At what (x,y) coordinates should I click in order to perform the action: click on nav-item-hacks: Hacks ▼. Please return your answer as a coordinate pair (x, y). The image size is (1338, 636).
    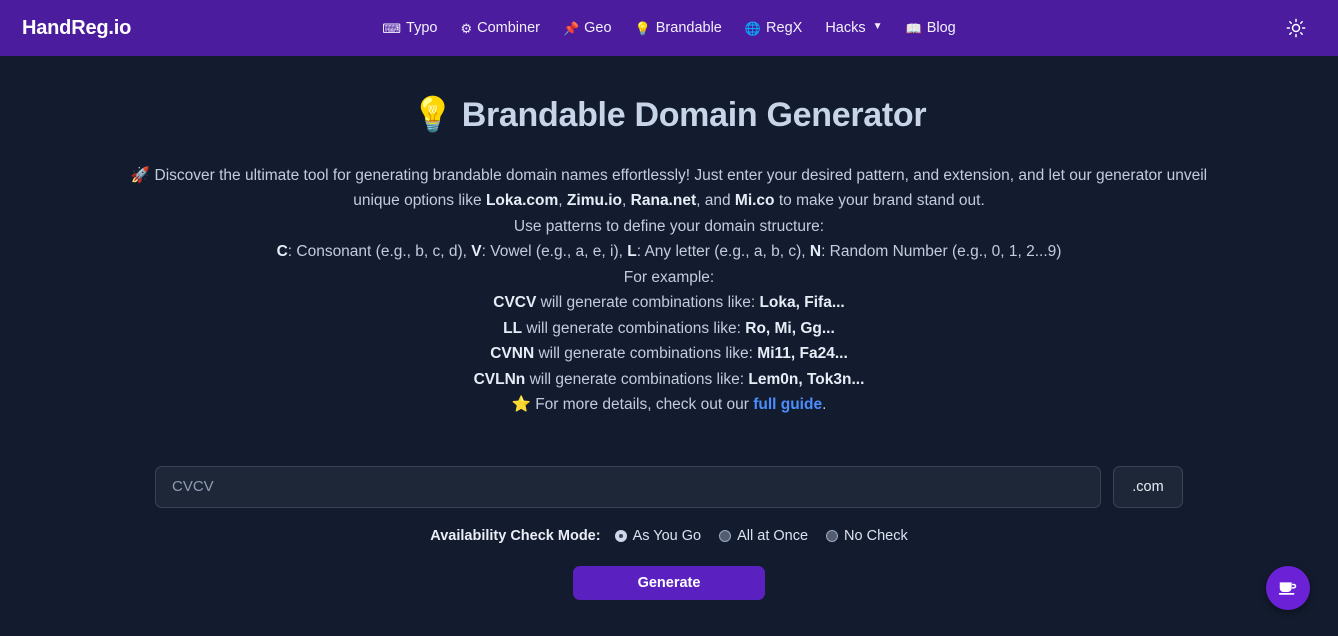
    Looking at the image, I should click on (853, 28).